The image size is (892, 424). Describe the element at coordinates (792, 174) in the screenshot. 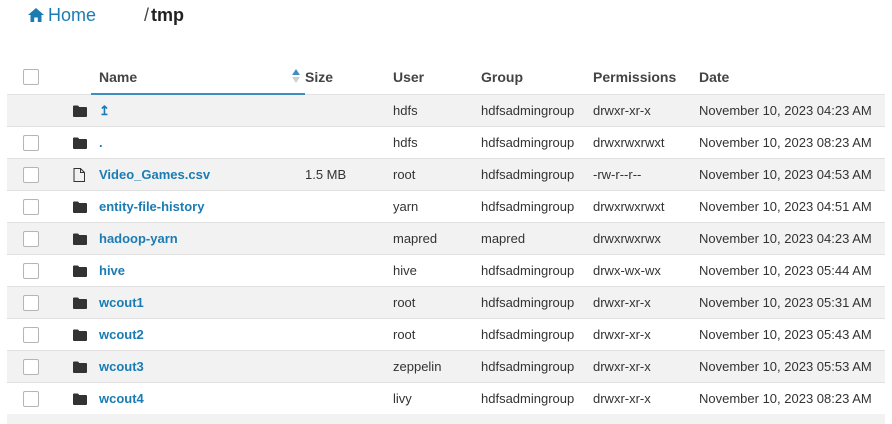

I see `date-cell: November 10, 2023 04:53 AM` at that location.